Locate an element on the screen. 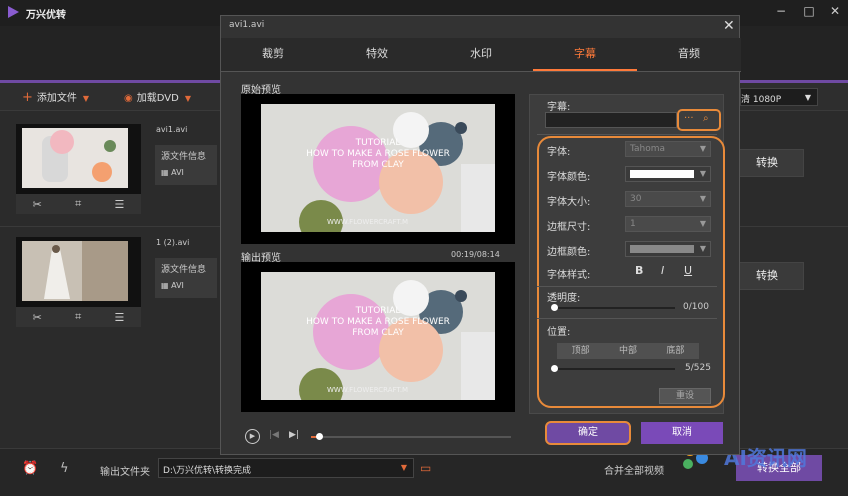 The height and width of the screenshot is (496, 848). reset-button: 重设 is located at coordinates (685, 396).